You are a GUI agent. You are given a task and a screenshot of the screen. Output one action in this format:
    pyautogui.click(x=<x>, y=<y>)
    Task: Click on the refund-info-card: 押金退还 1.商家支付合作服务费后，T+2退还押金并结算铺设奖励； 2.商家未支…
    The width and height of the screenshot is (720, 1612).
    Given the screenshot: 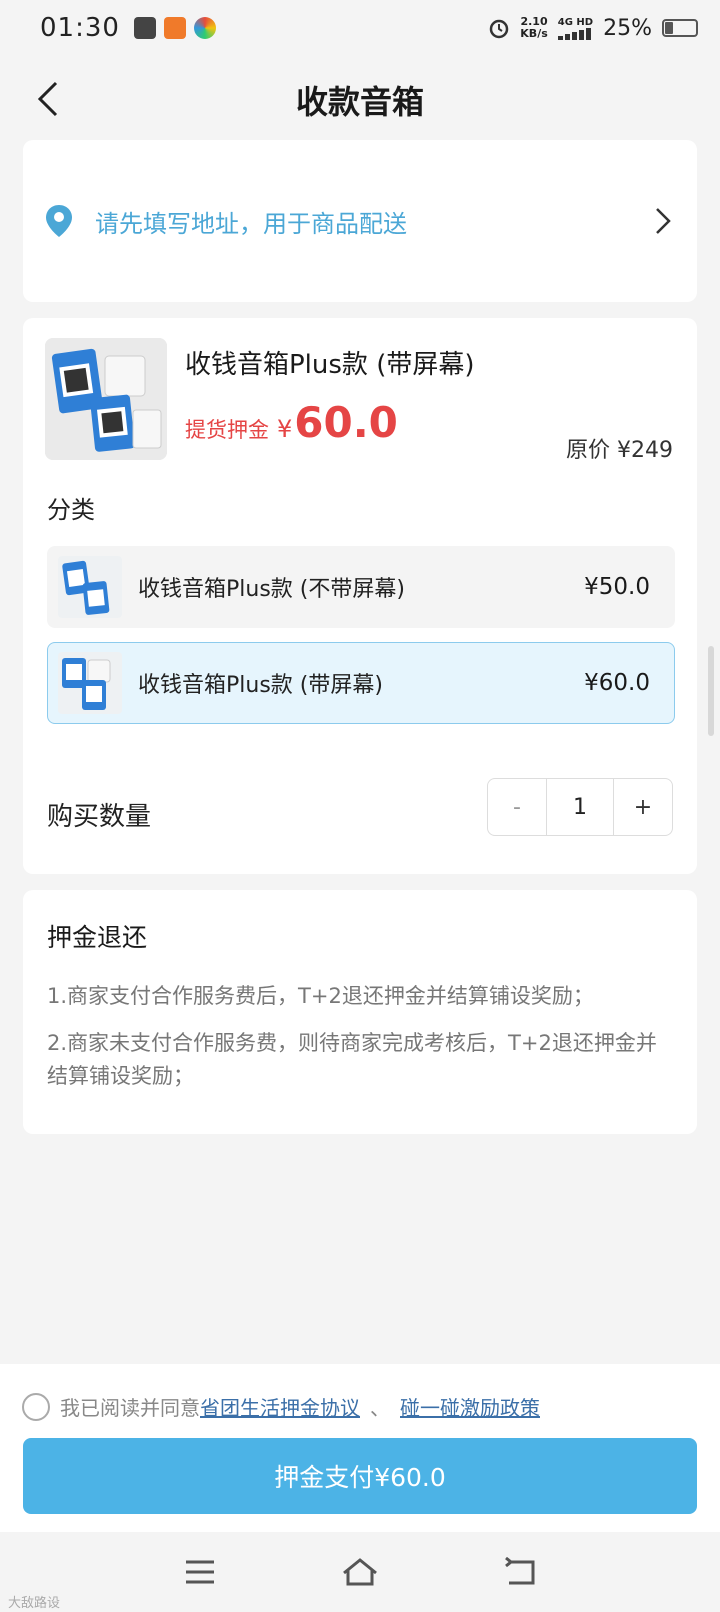 What is the action you would take?
    pyautogui.click(x=360, y=1012)
    